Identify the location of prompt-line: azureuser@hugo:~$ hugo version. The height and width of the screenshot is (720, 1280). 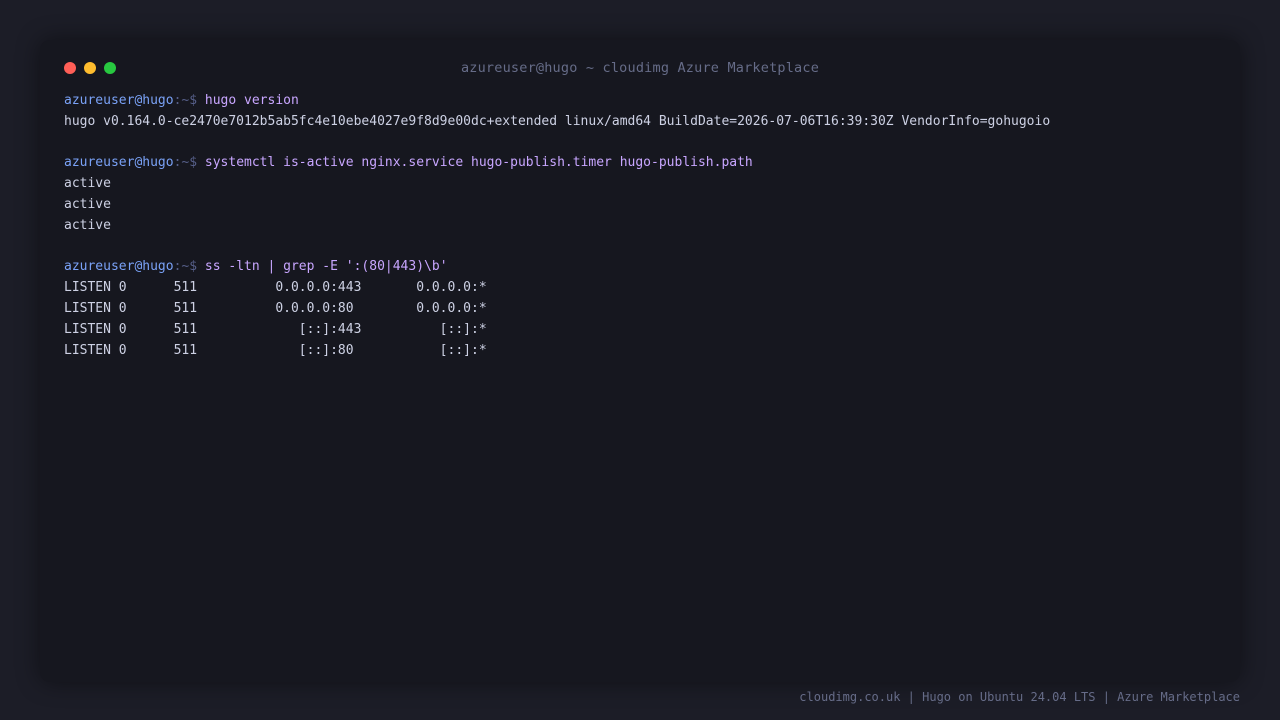
(640, 100).